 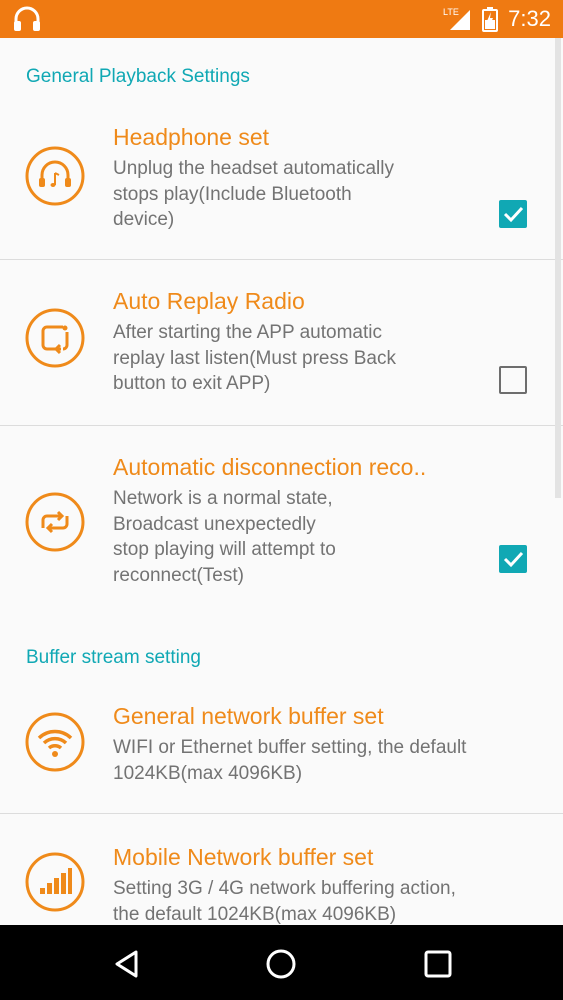 What do you see at coordinates (255, 914) in the screenshot?
I see `summary-line: the default 1024KB(max 4096KB)` at bounding box center [255, 914].